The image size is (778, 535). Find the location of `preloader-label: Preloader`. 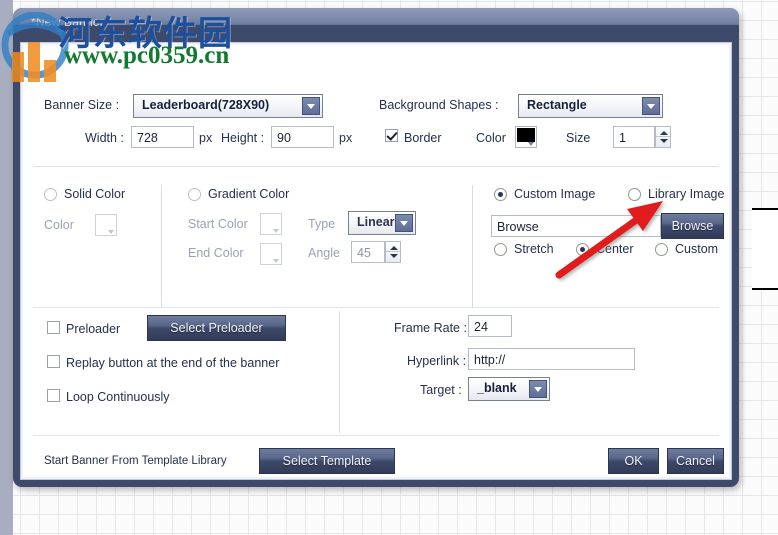

preloader-label: Preloader is located at coordinates (93, 329).